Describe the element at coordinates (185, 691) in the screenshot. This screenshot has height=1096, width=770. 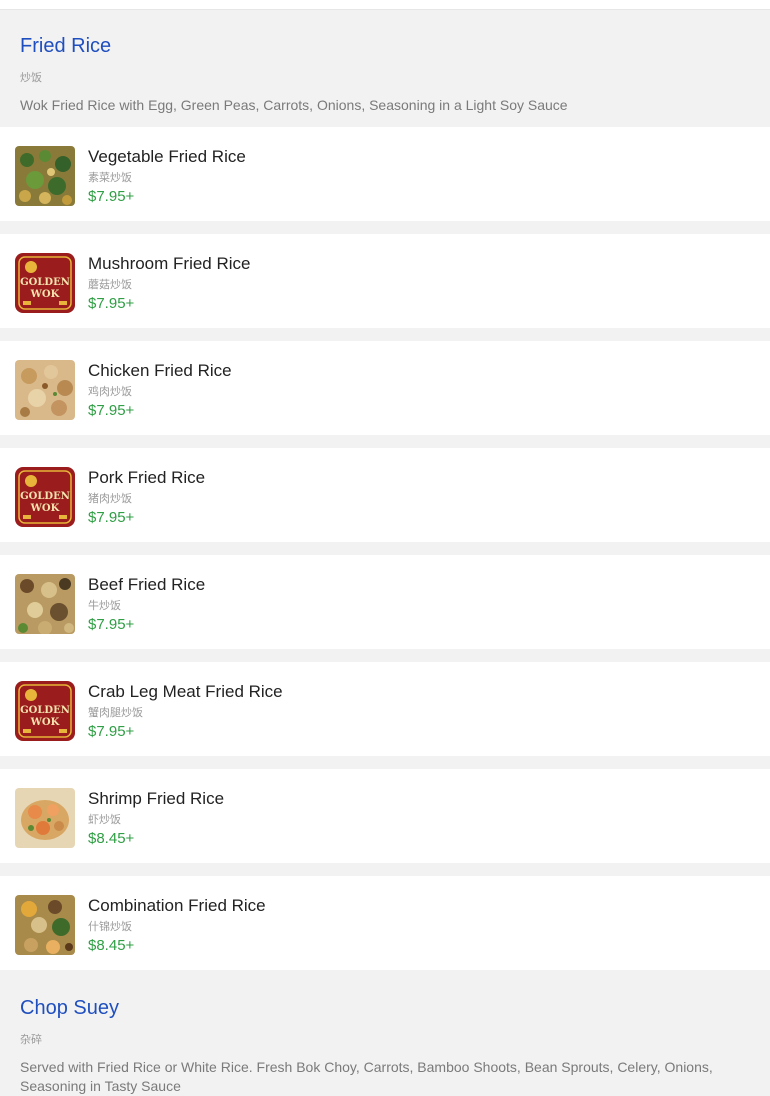
I see `item-name: Crab Leg Meat Fried Rice` at that location.